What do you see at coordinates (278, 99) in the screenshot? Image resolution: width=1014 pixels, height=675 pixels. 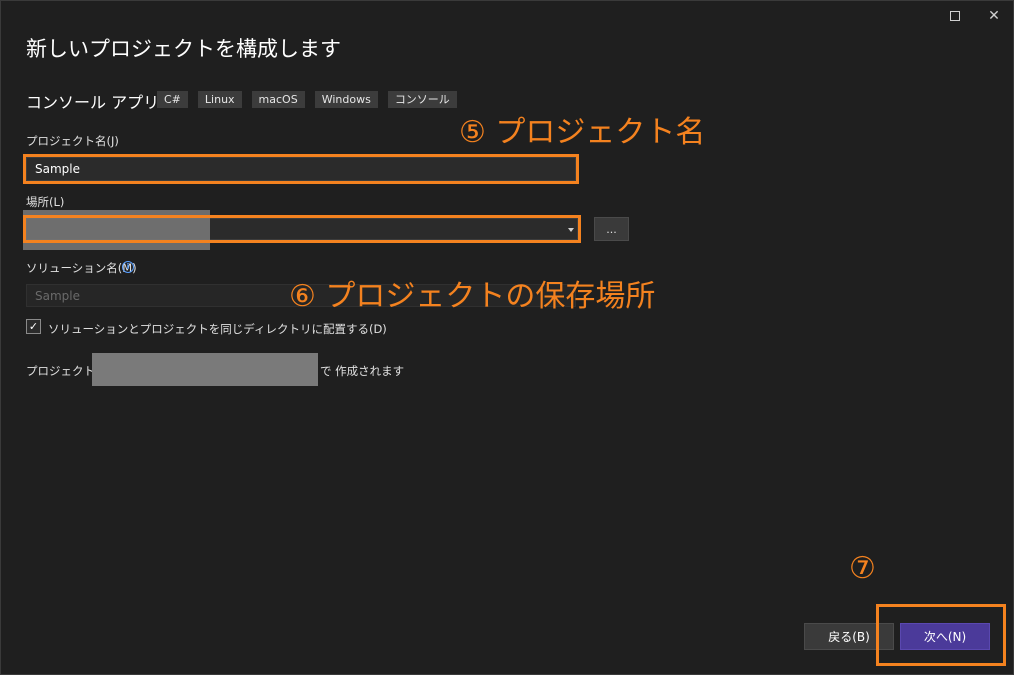 I see `tag-macos: macOS` at bounding box center [278, 99].